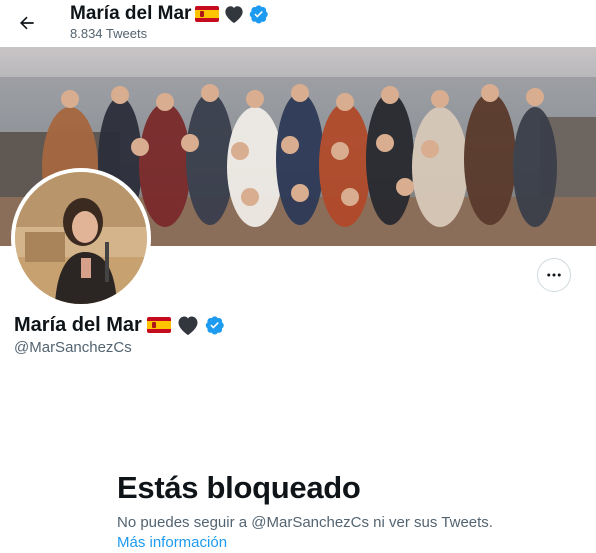 Image resolution: width=596 pixels, height=553 pixels. I want to click on header-name-text: María del Mar, so click(131, 13).